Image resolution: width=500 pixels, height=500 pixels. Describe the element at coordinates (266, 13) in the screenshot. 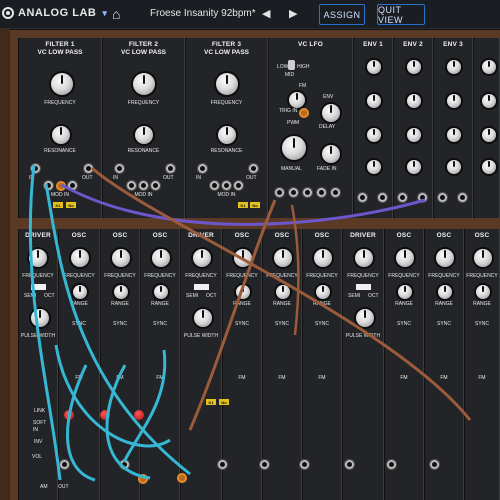

I see `prev-preset-button: ◀` at that location.